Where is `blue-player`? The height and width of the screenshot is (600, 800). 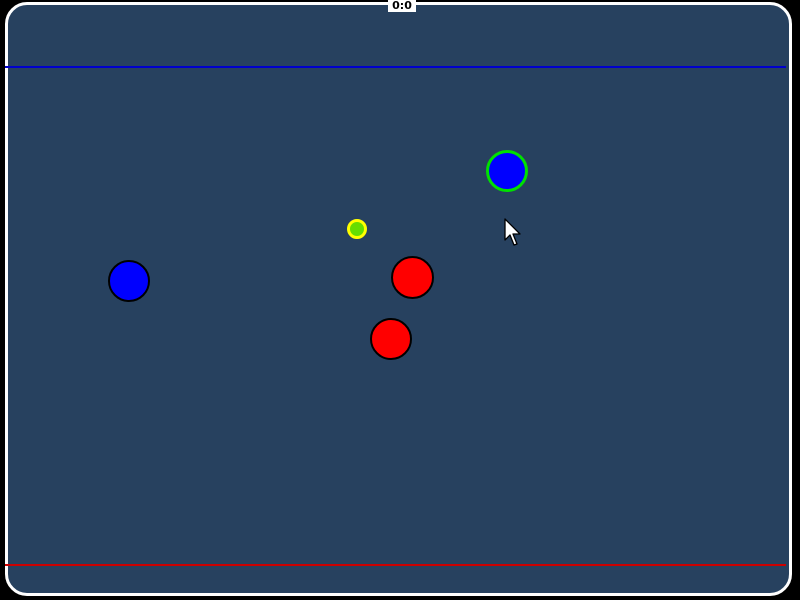 blue-player is located at coordinates (129, 281).